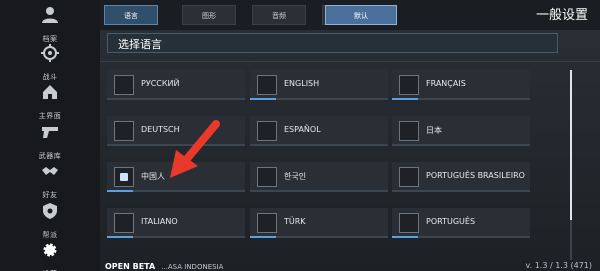 The image size is (600, 271). I want to click on sidebar-item-profile: 档案, so click(50, 25).